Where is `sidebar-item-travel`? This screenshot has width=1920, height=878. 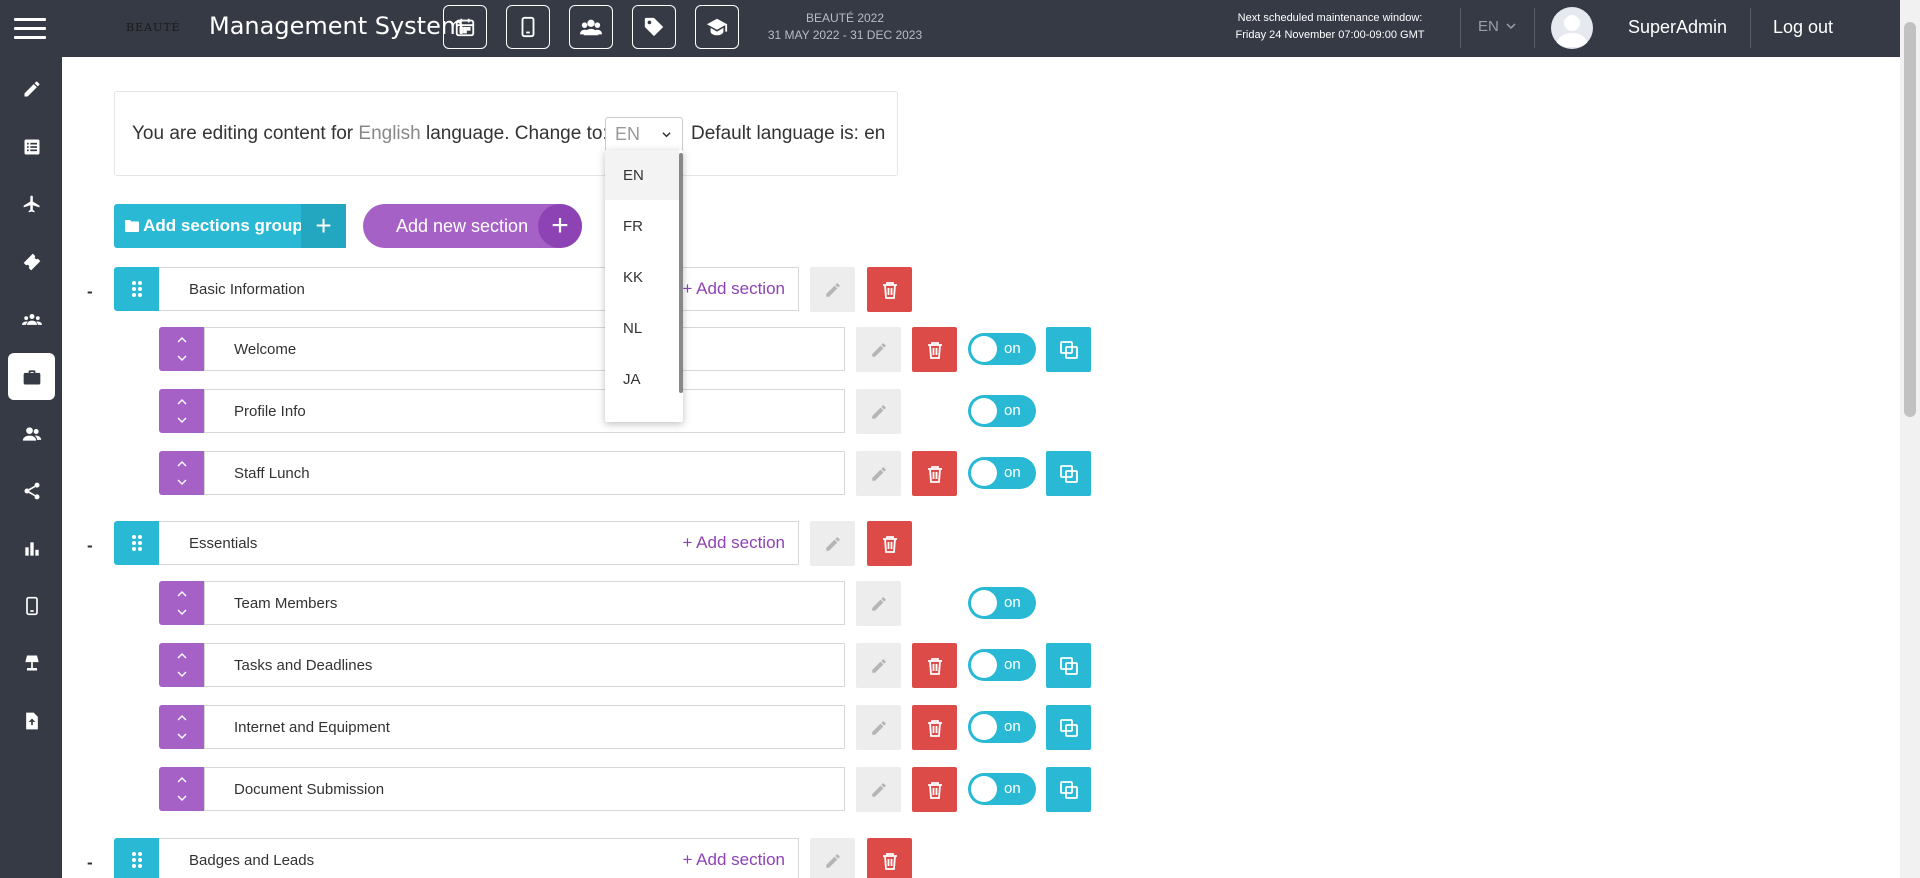 sidebar-item-travel is located at coordinates (31, 203).